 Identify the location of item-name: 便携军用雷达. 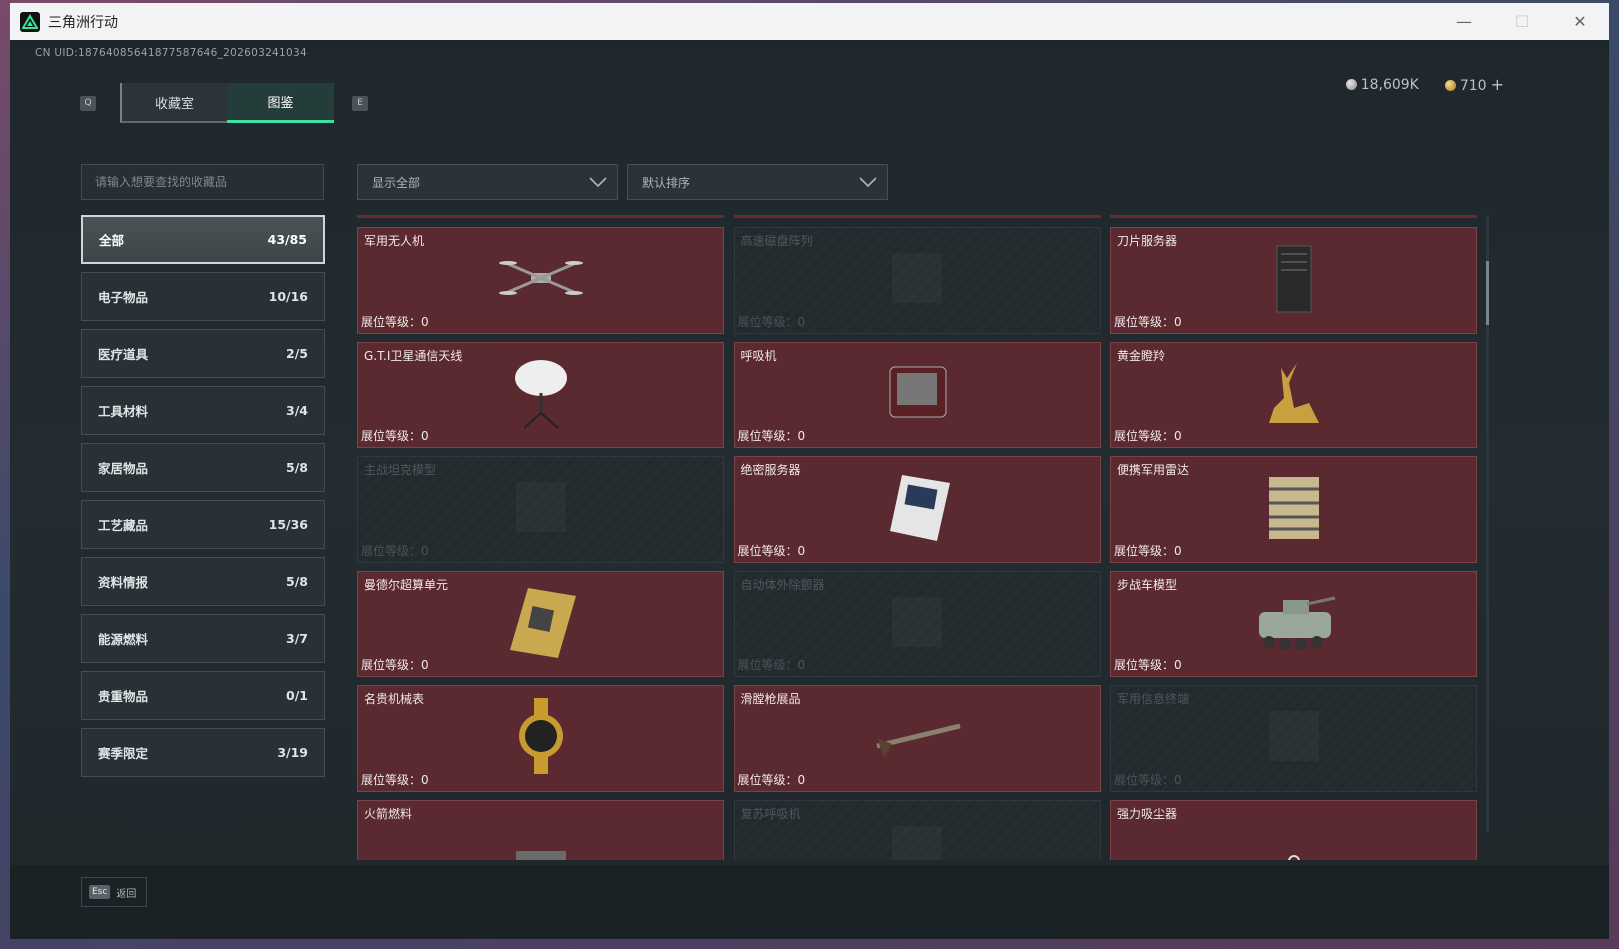
(1153, 470).